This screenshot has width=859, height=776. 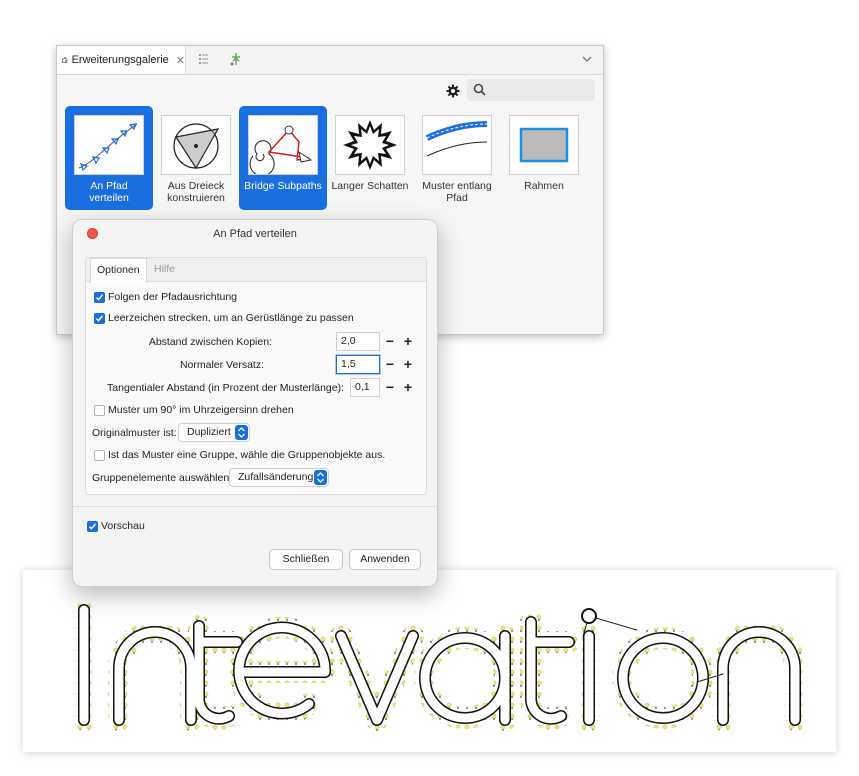 I want to click on intevation-artwork, so click(x=439, y=665).